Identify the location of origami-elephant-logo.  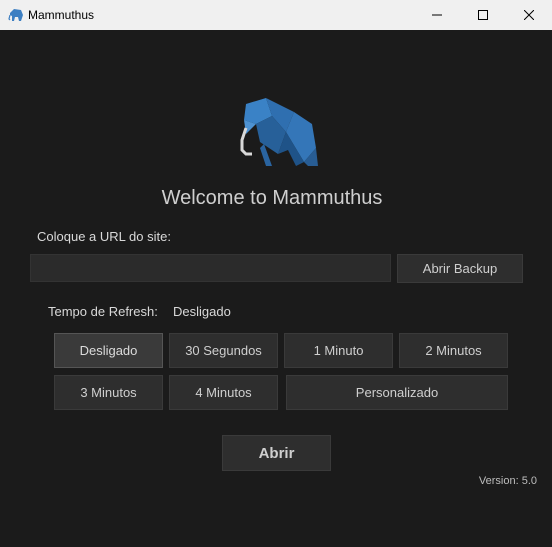
(279, 132).